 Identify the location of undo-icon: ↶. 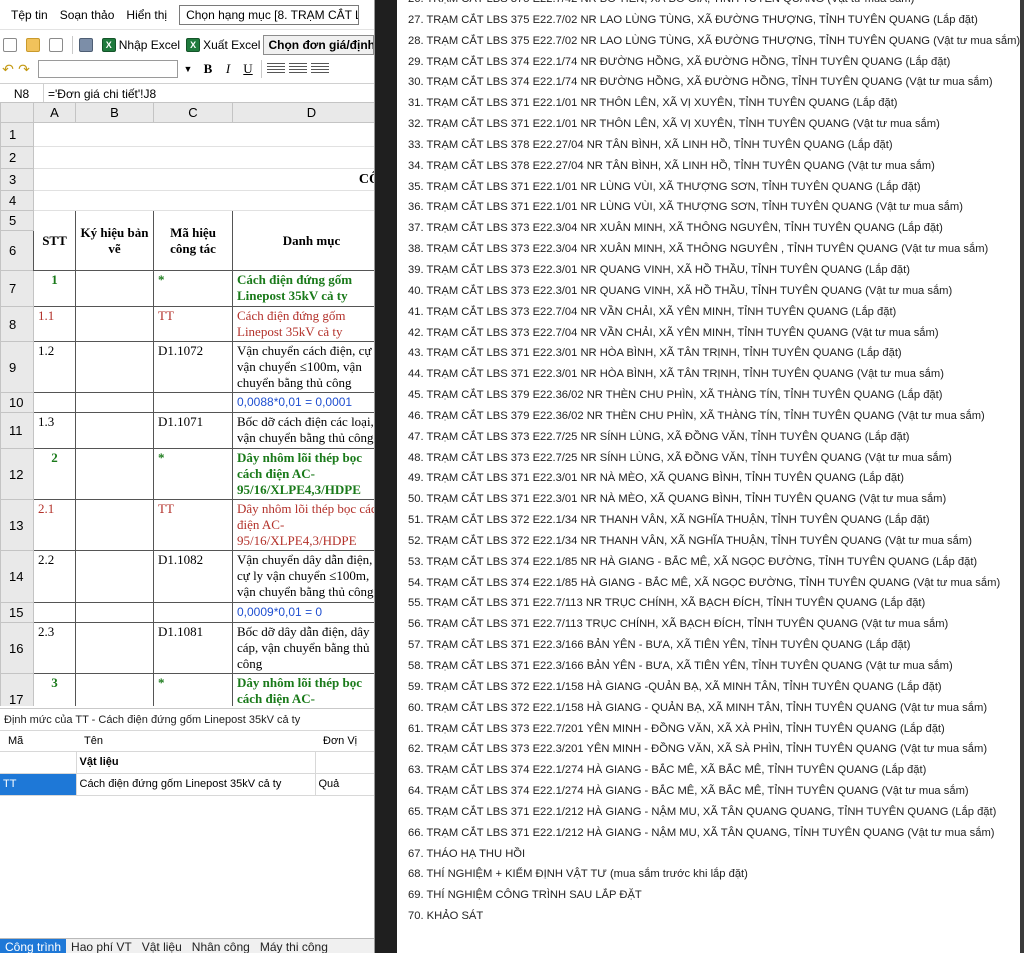
(8, 69).